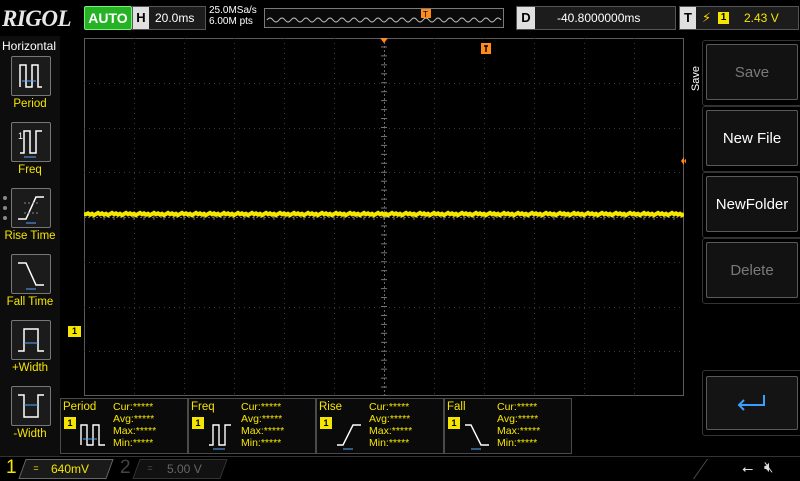 This screenshot has height=481, width=800. What do you see at coordinates (748, 468) in the screenshot?
I see `usb-icon: ⭠` at bounding box center [748, 468].